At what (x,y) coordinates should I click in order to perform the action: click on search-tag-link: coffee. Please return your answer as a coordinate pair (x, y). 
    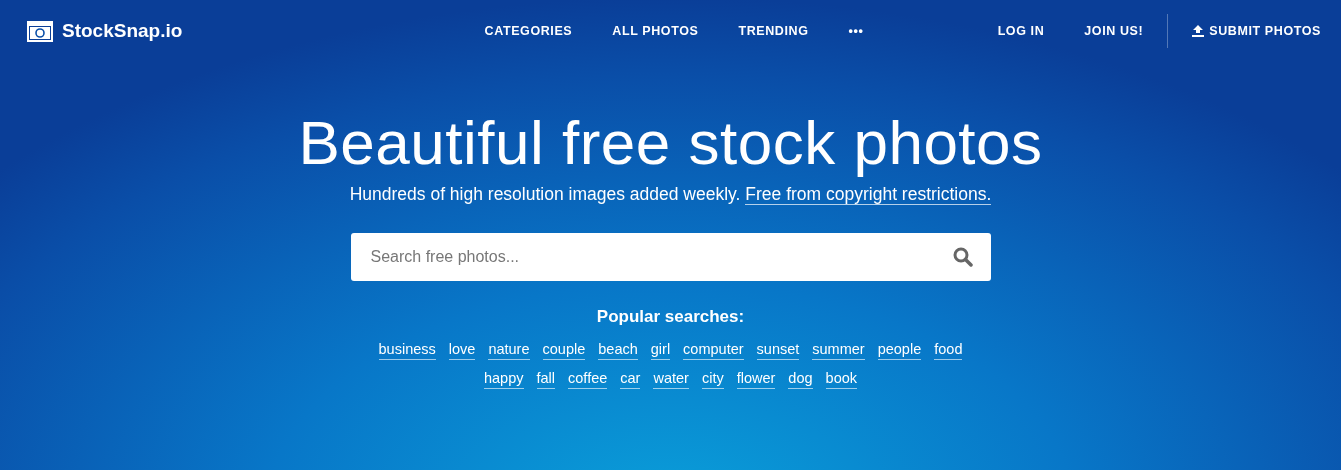
    Looking at the image, I should click on (588, 379).